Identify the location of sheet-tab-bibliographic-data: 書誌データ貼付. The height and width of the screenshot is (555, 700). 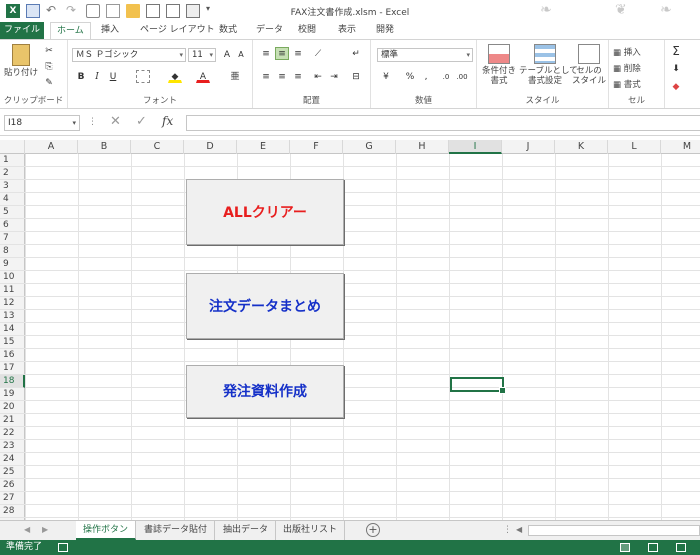
(176, 530).